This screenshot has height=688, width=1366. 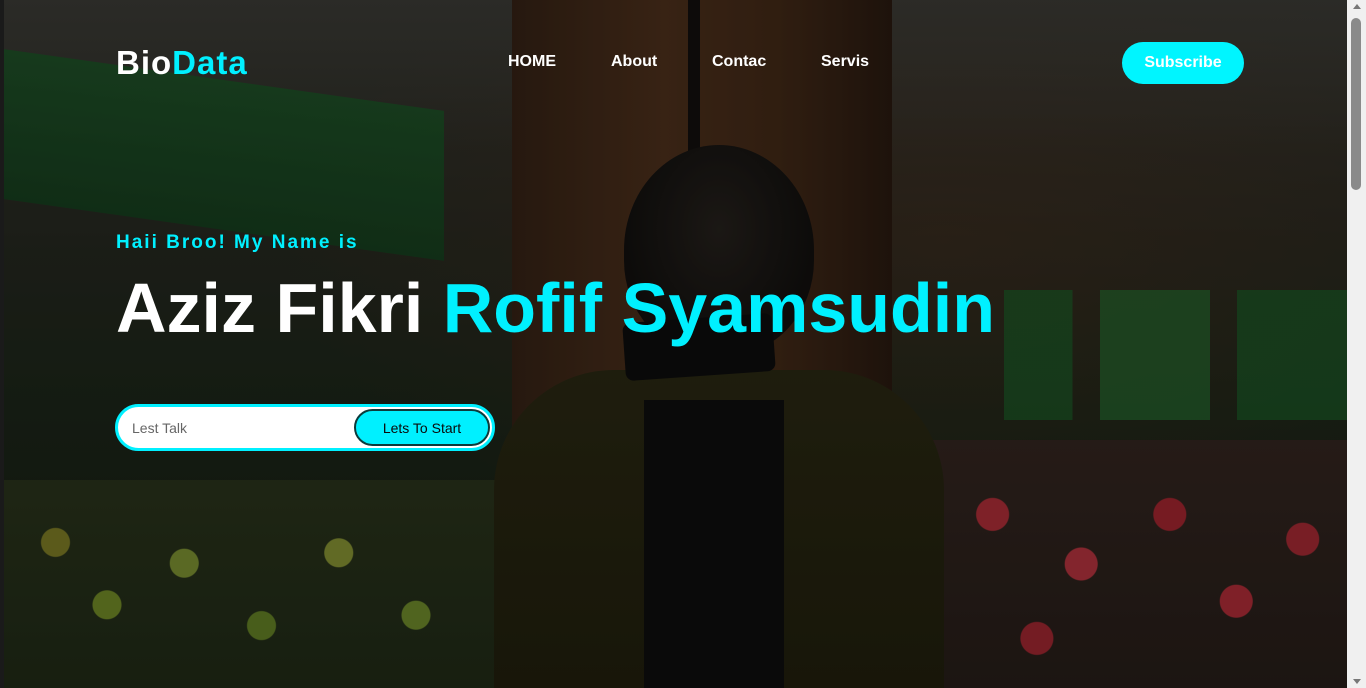 I want to click on cta-input, so click(x=242, y=428).